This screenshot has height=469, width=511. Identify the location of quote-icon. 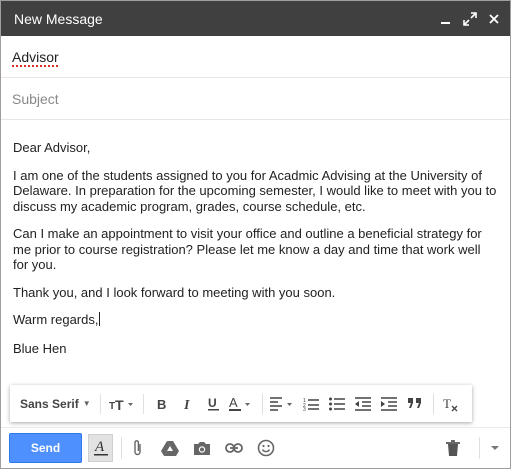
(415, 404).